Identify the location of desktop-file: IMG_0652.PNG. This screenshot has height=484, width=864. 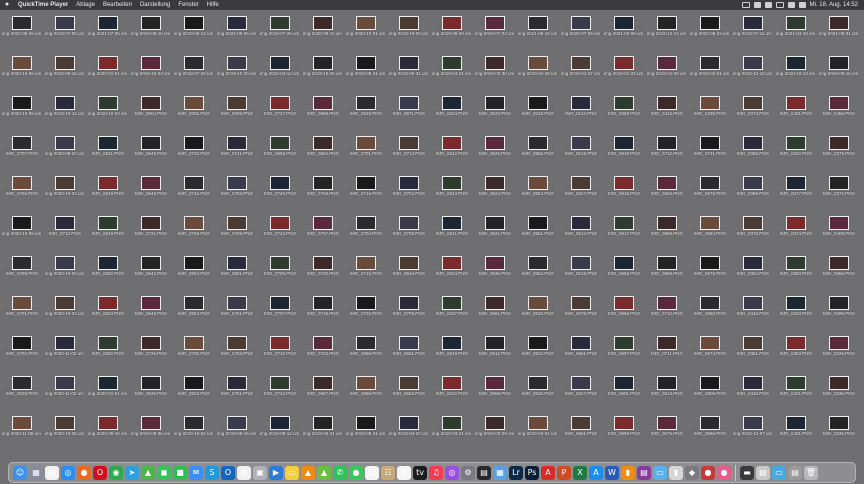
(409, 393).